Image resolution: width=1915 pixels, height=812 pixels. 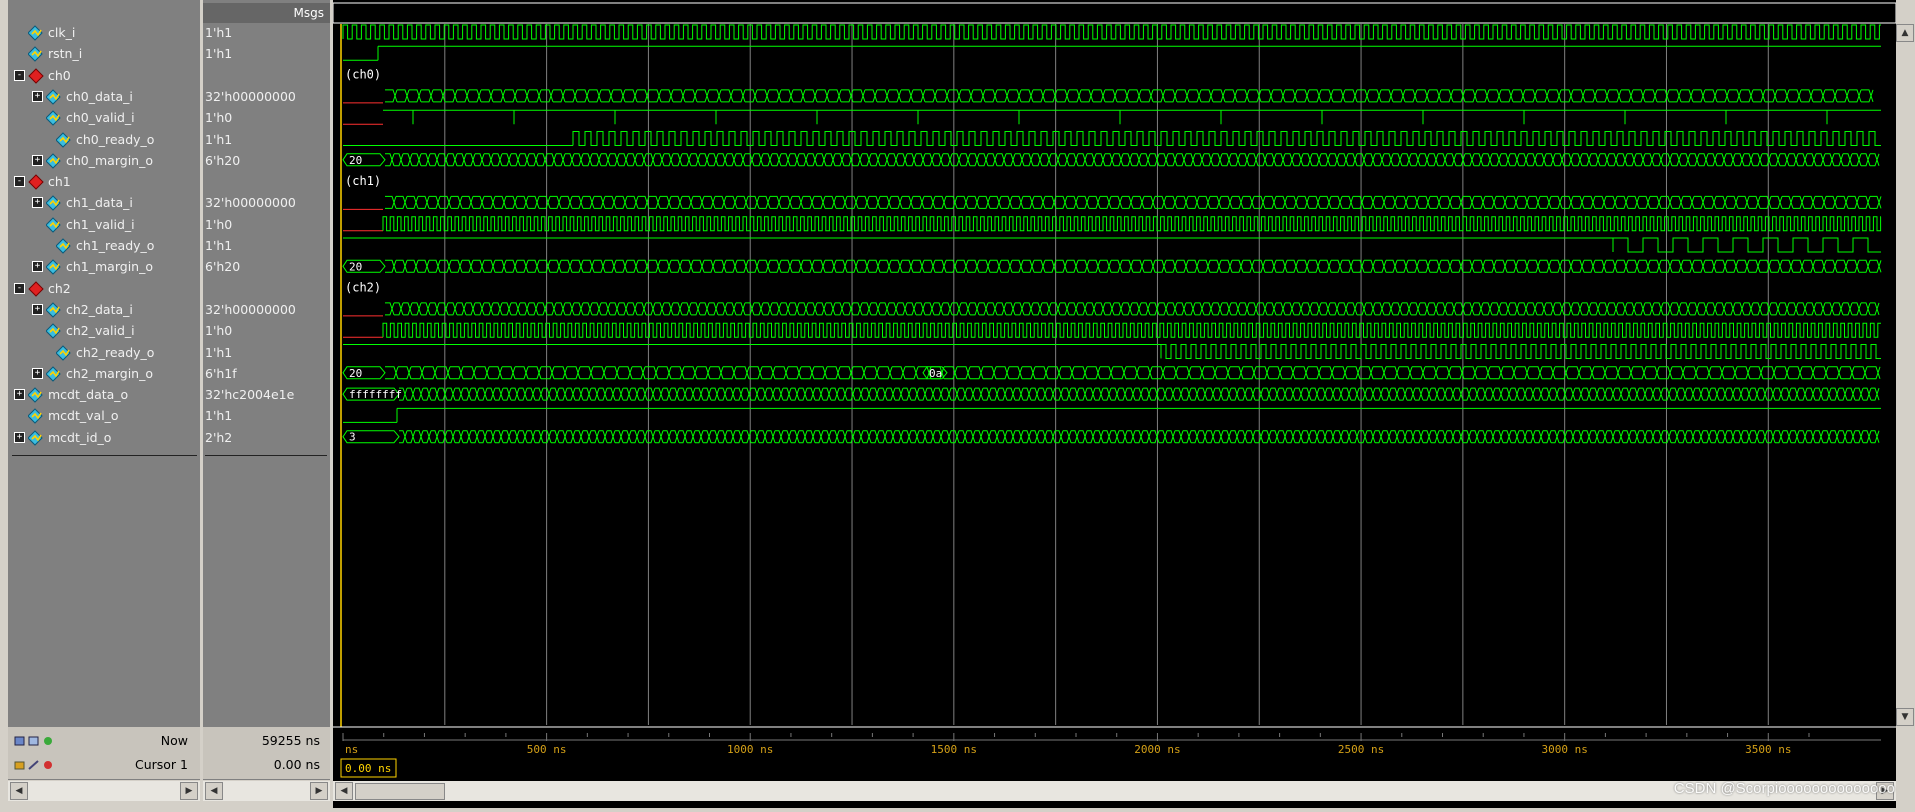 I want to click on signal-row-ch1-ready-o: ch1_ready_o, so click(x=103, y=245).